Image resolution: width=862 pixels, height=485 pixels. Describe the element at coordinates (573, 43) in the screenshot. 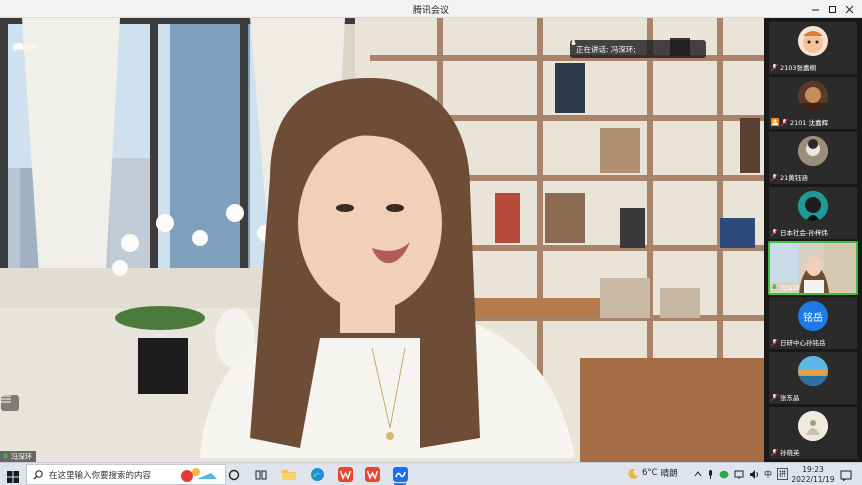

I see `microphone-icon` at that location.